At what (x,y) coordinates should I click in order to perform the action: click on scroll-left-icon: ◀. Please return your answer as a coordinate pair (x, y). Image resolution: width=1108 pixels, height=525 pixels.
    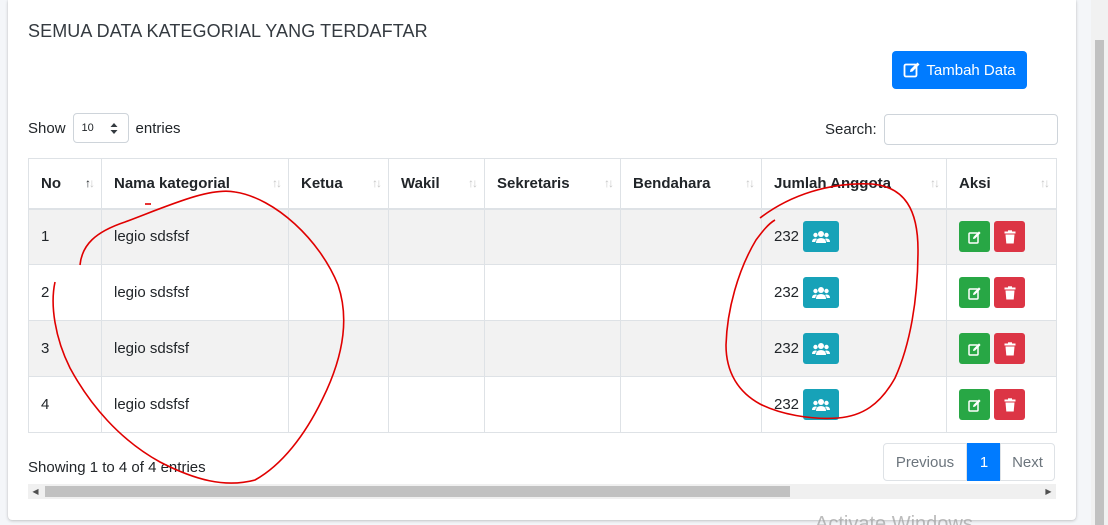
    Looking at the image, I should click on (35, 491).